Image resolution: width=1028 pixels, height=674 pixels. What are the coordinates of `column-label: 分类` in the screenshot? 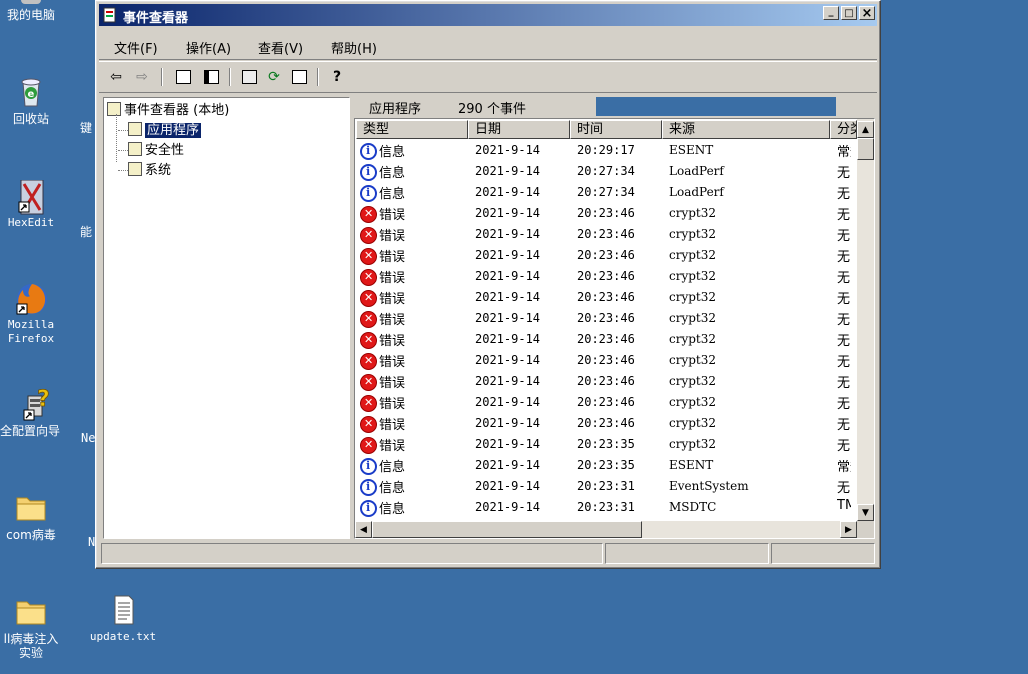 It's located at (846, 129).